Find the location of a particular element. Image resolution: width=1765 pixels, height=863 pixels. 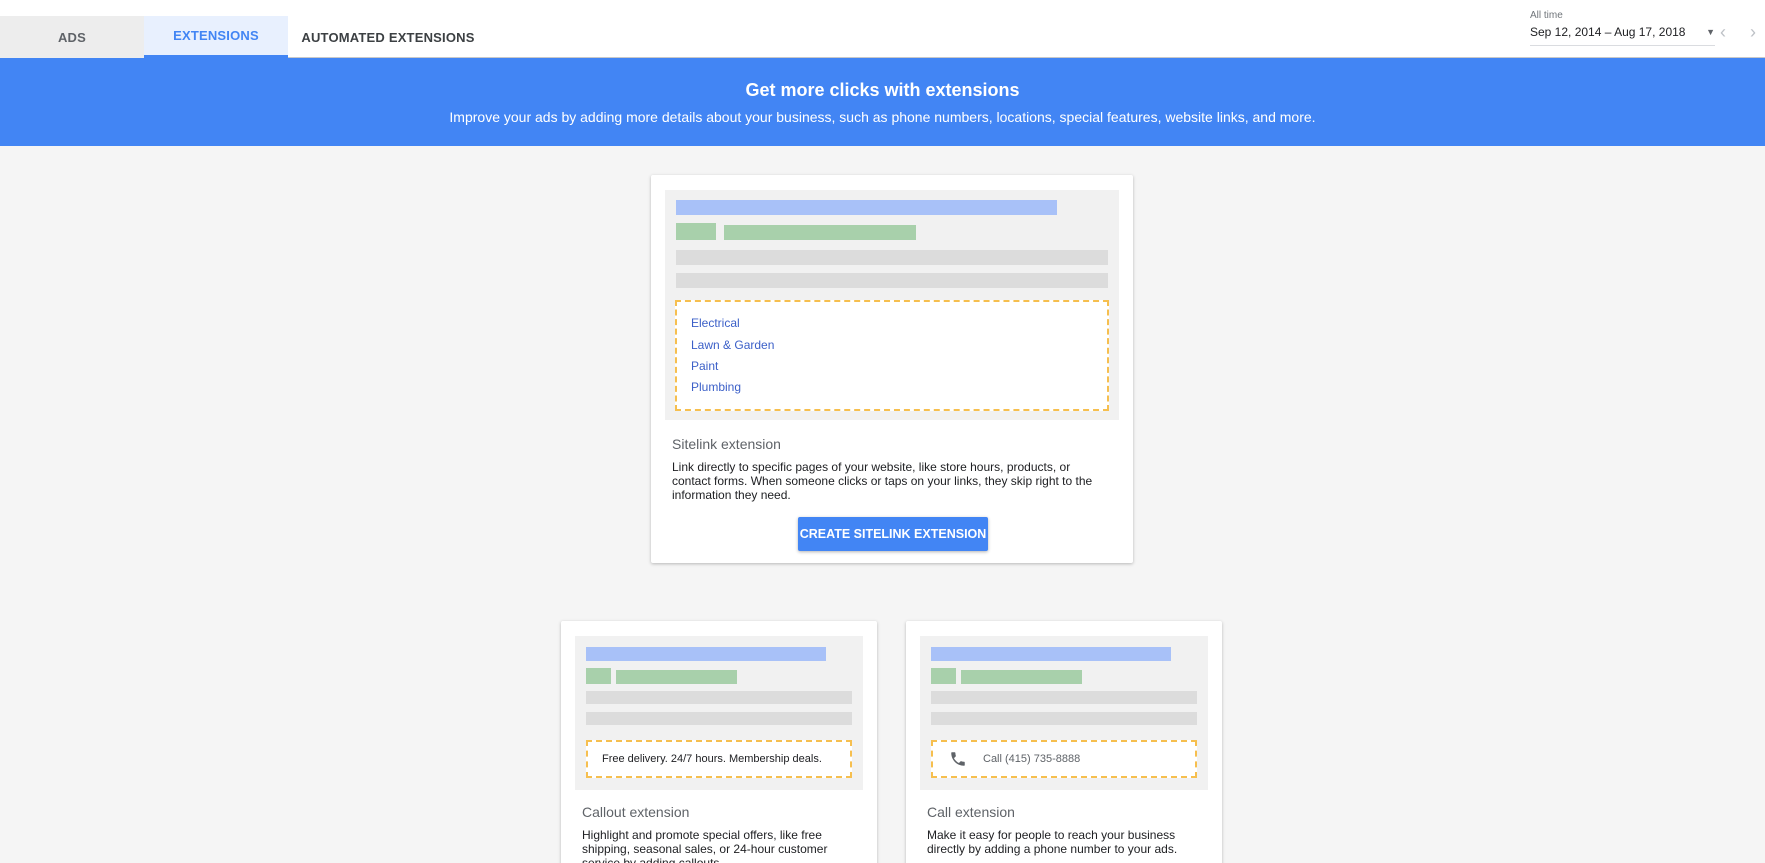

tab-automated-extensions: AUTOMATED EXTENSIONS is located at coordinates (388, 37).